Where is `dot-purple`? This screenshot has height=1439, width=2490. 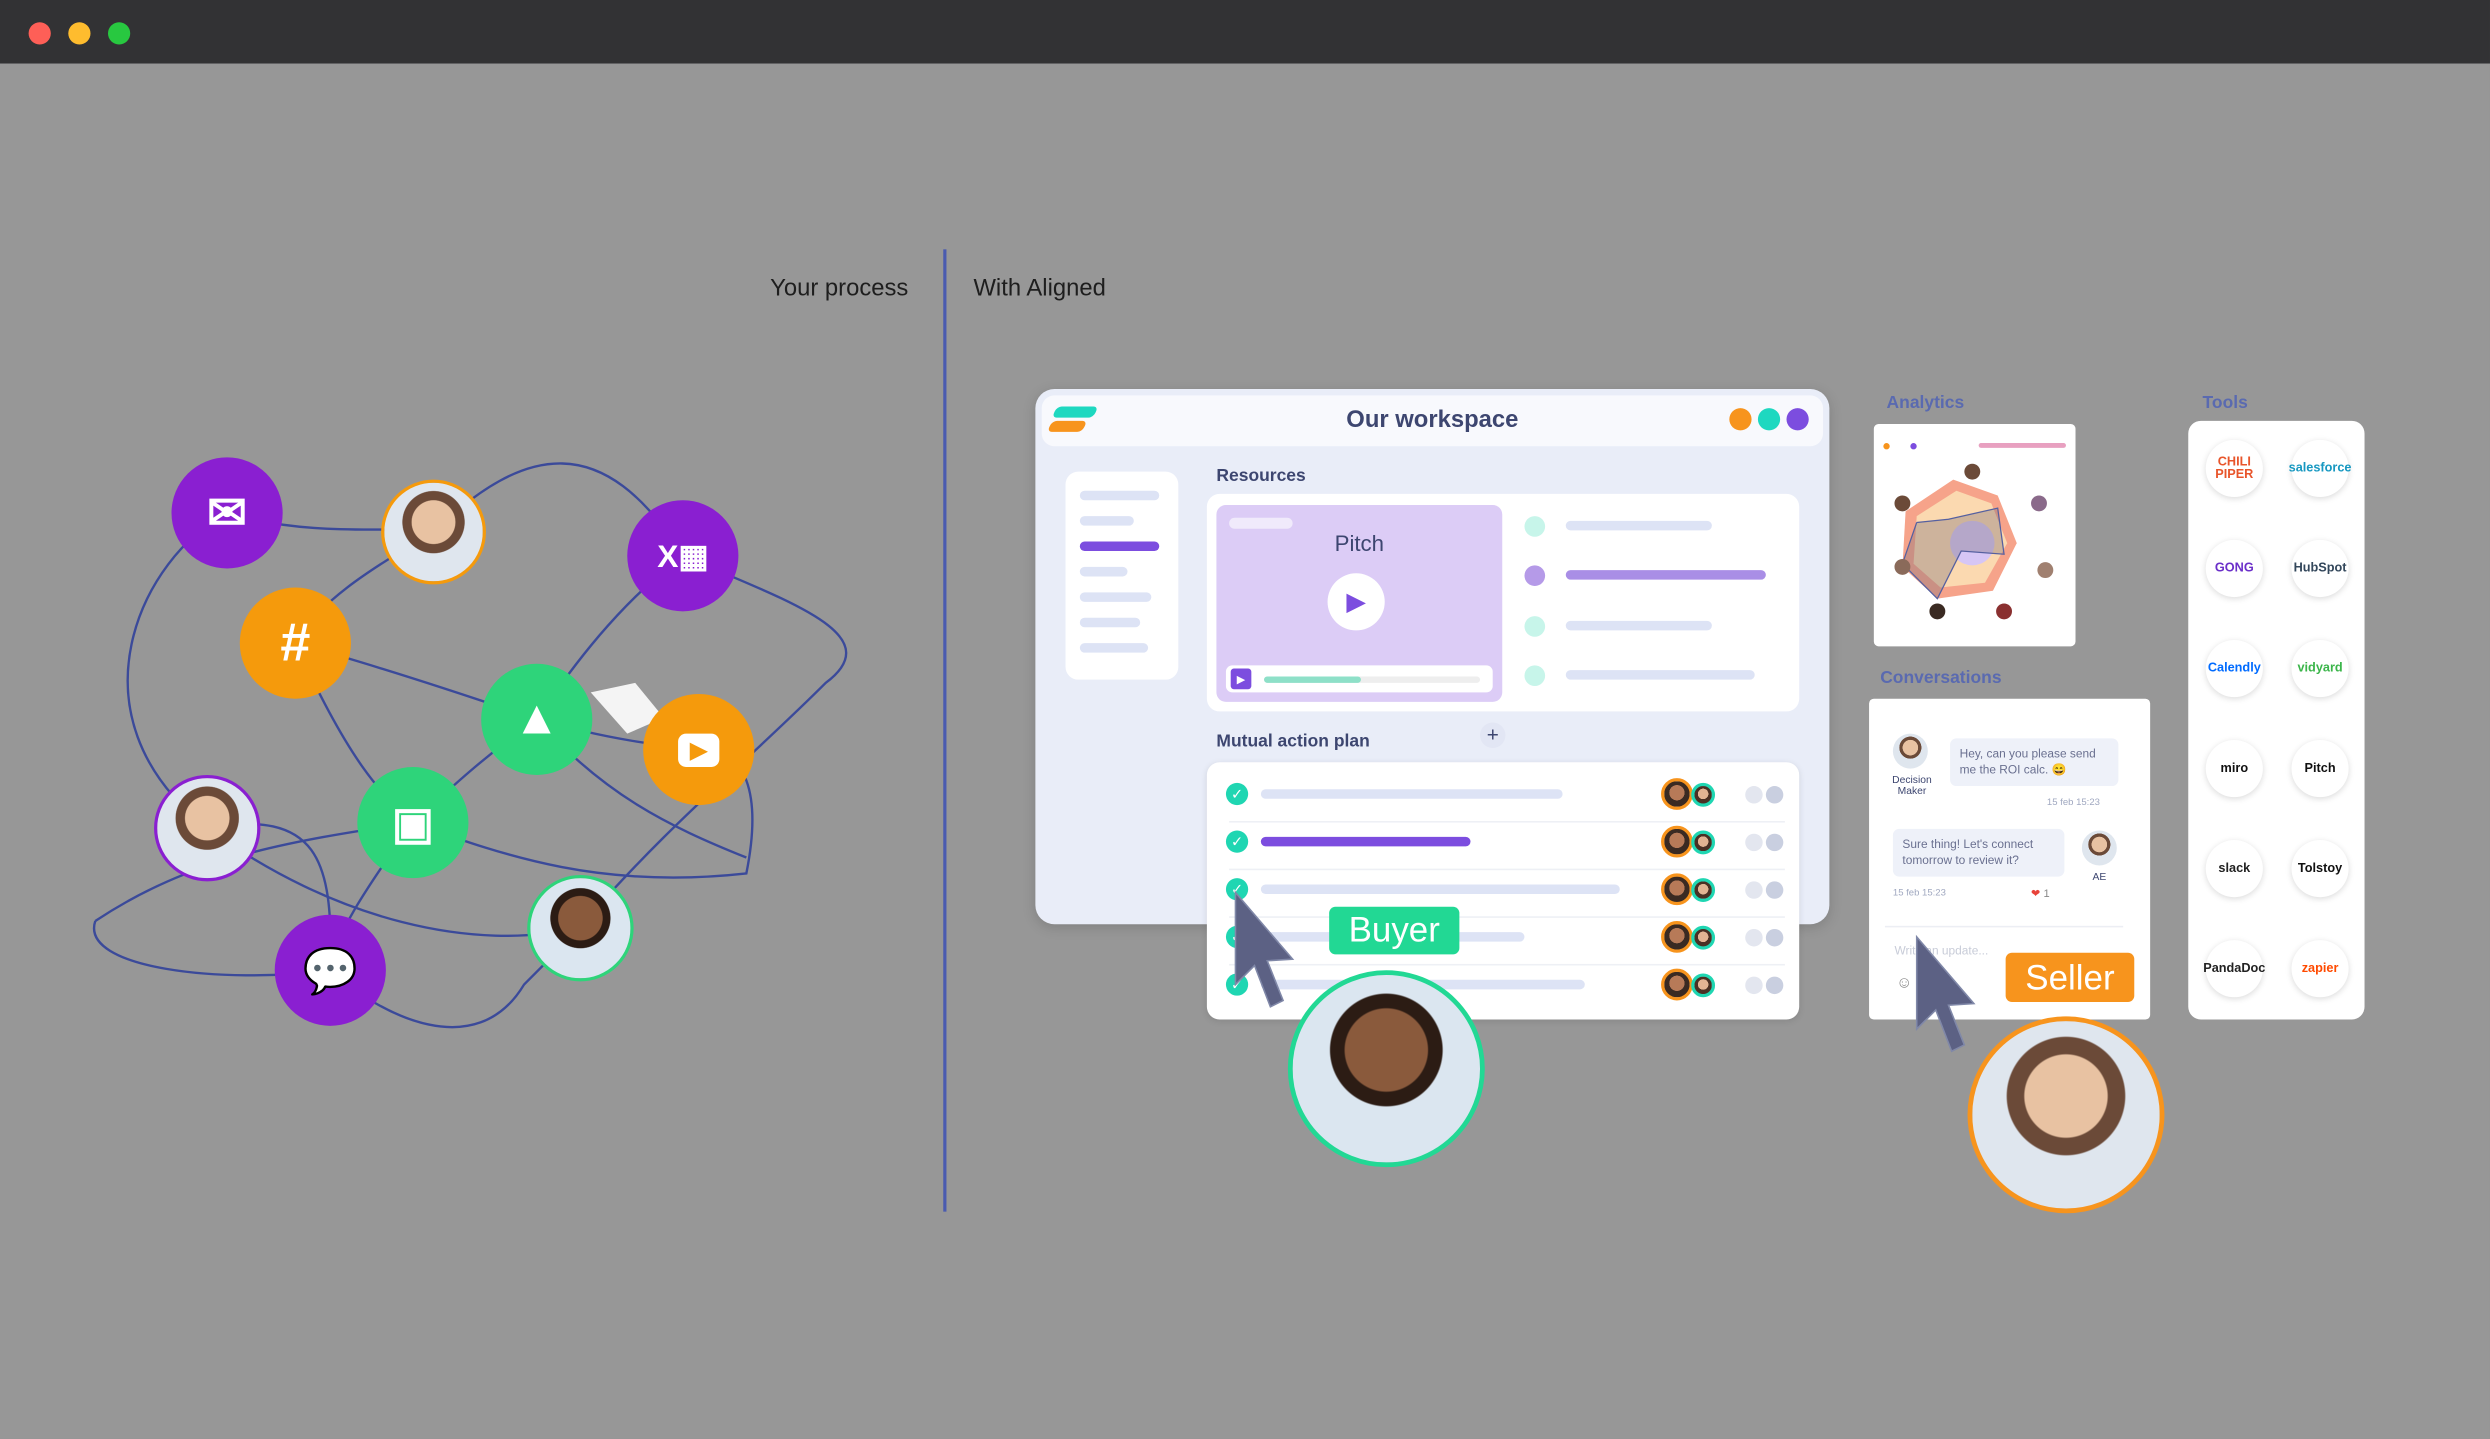 dot-purple is located at coordinates (1797, 419).